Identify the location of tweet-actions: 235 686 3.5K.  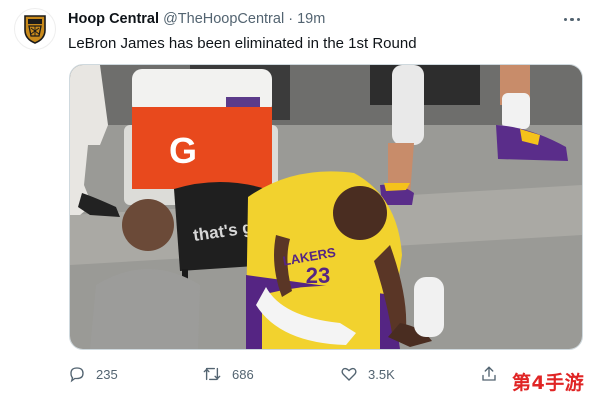
(323, 374).